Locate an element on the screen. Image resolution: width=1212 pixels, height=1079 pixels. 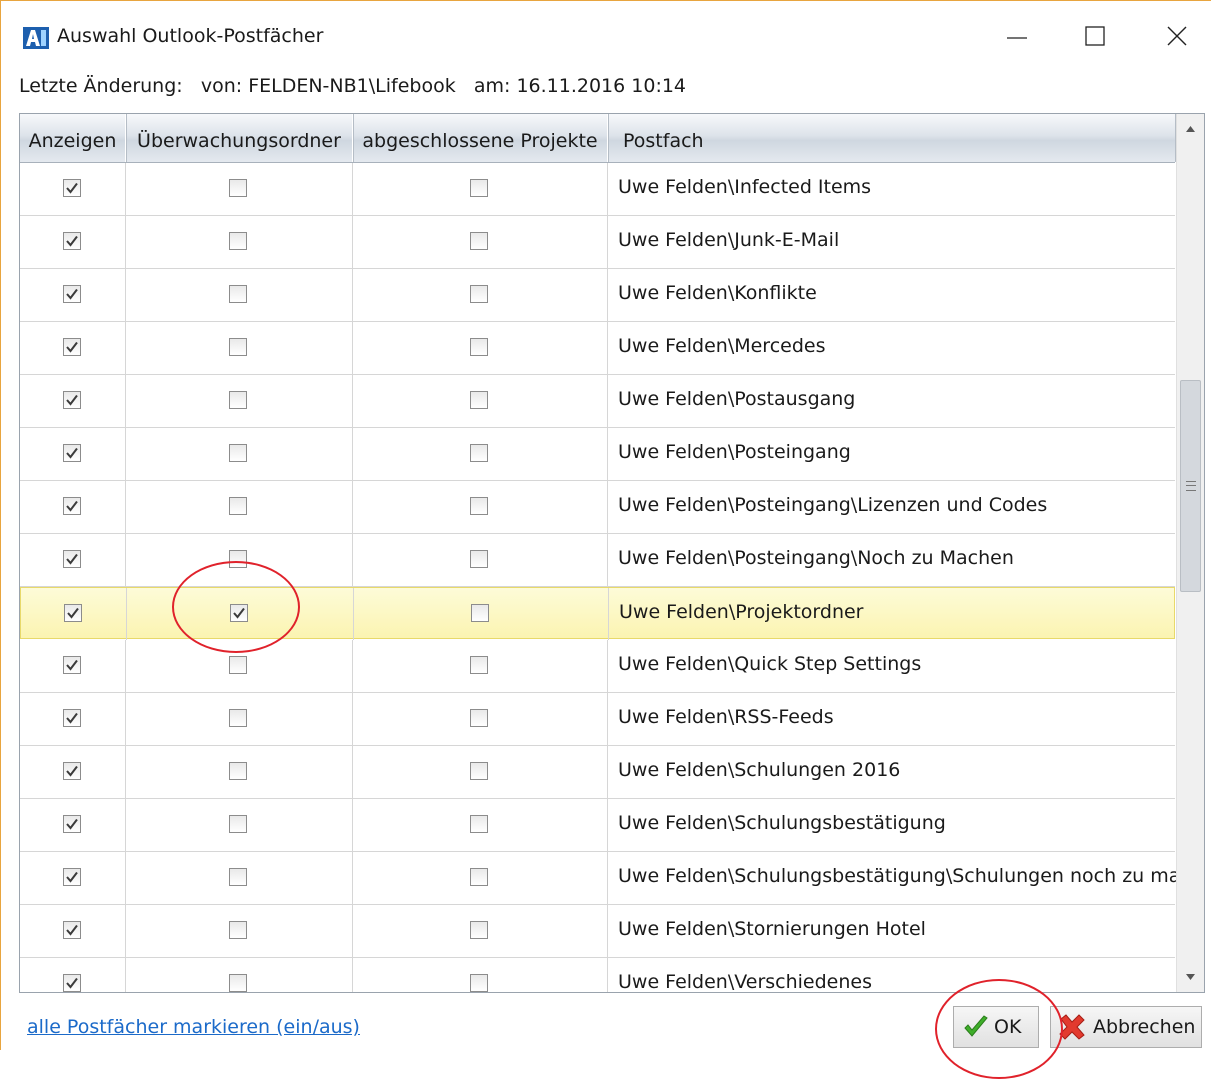
table-row: Uwe Felden\Schulungsbestätigung is located at coordinates (597, 825).